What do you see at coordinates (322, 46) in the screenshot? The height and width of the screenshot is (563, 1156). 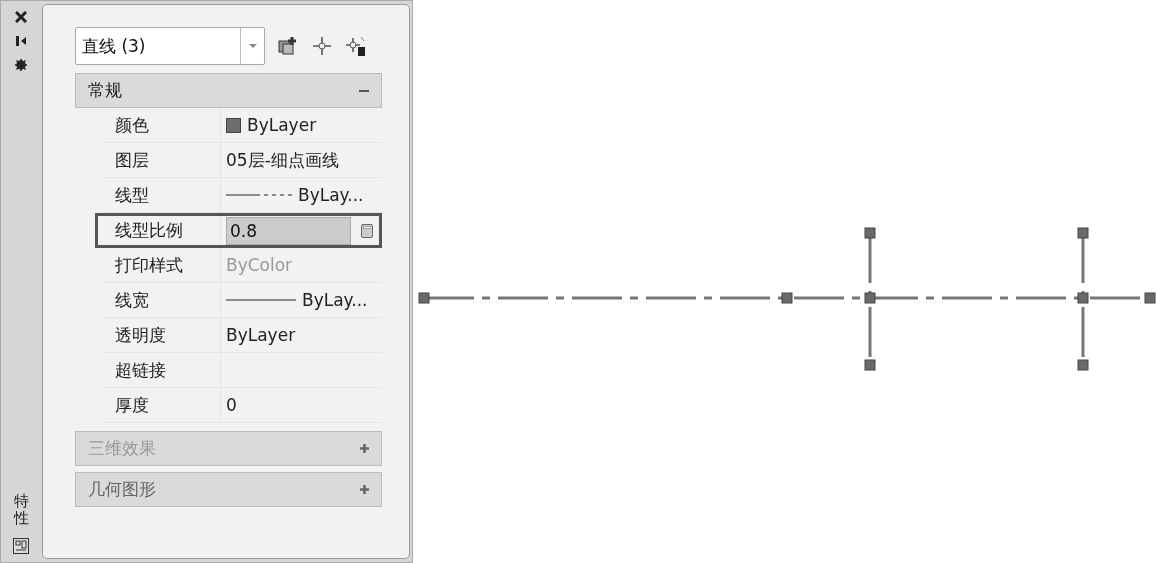 I see `crosshair-icon` at bounding box center [322, 46].